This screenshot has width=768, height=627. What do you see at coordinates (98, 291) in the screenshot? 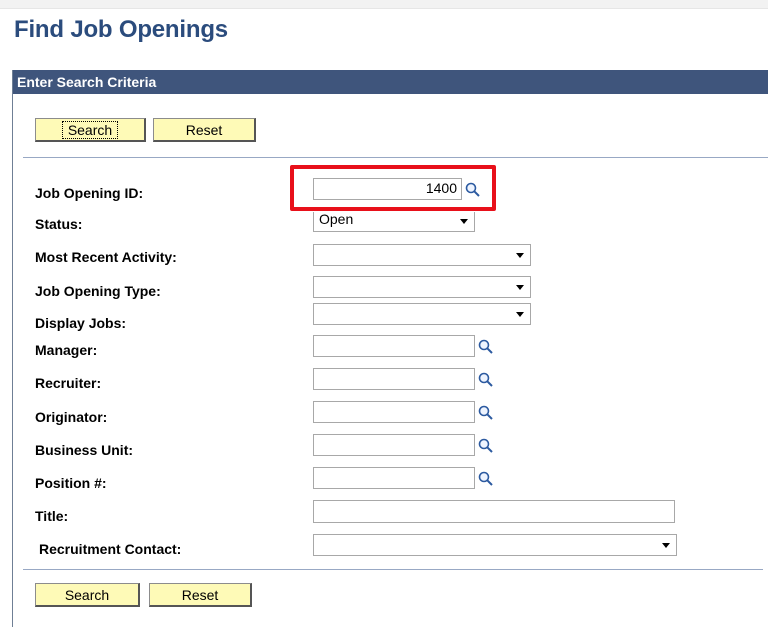
I see `job-opening-type-label: Job Opening Type:` at bounding box center [98, 291].